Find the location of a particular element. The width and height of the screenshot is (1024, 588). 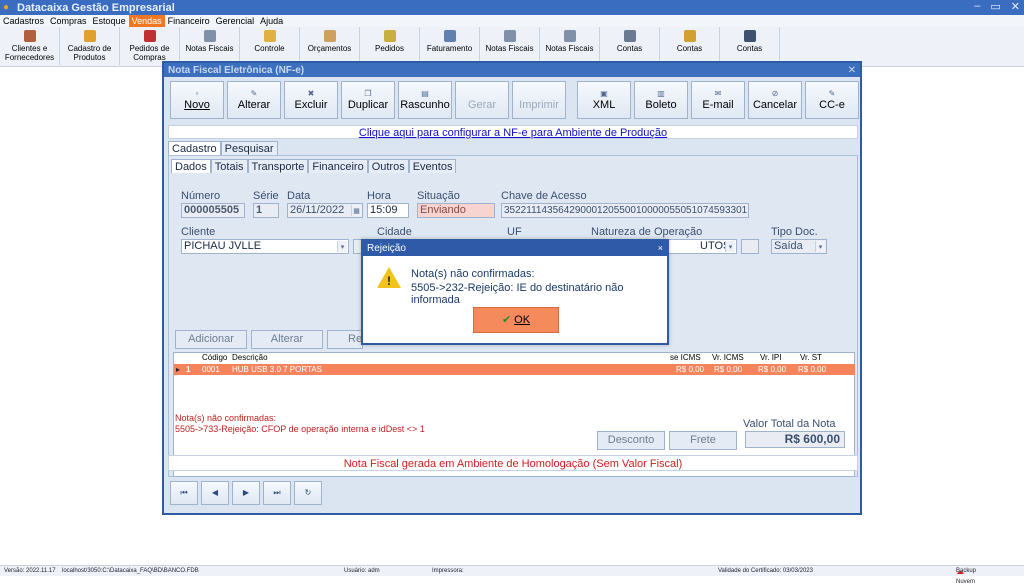

menu-compras: Compras is located at coordinates (68, 21).